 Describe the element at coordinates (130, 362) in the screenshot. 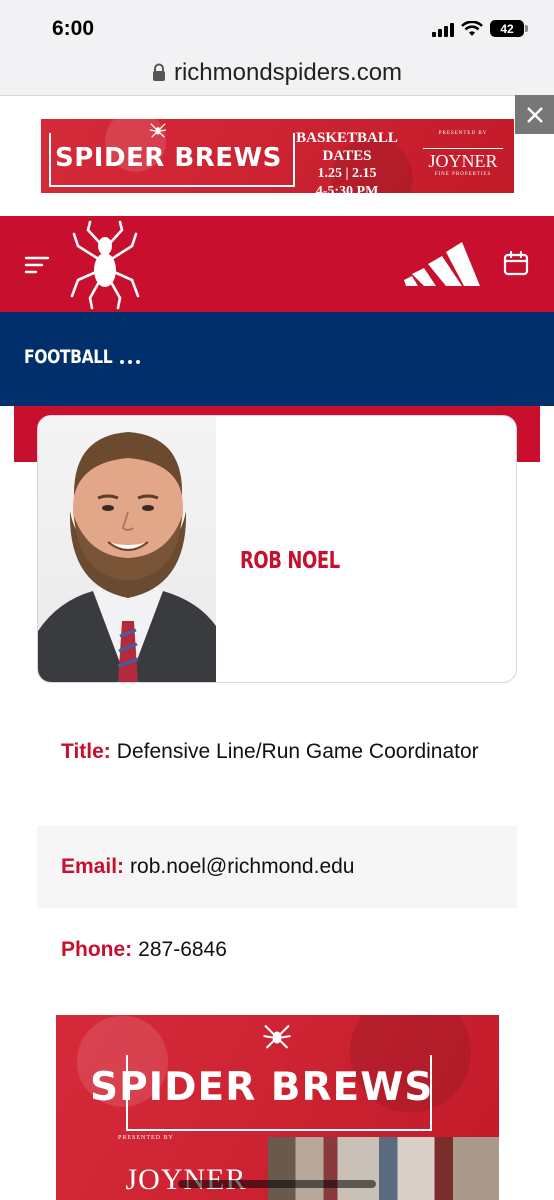

I see `more-icon` at that location.